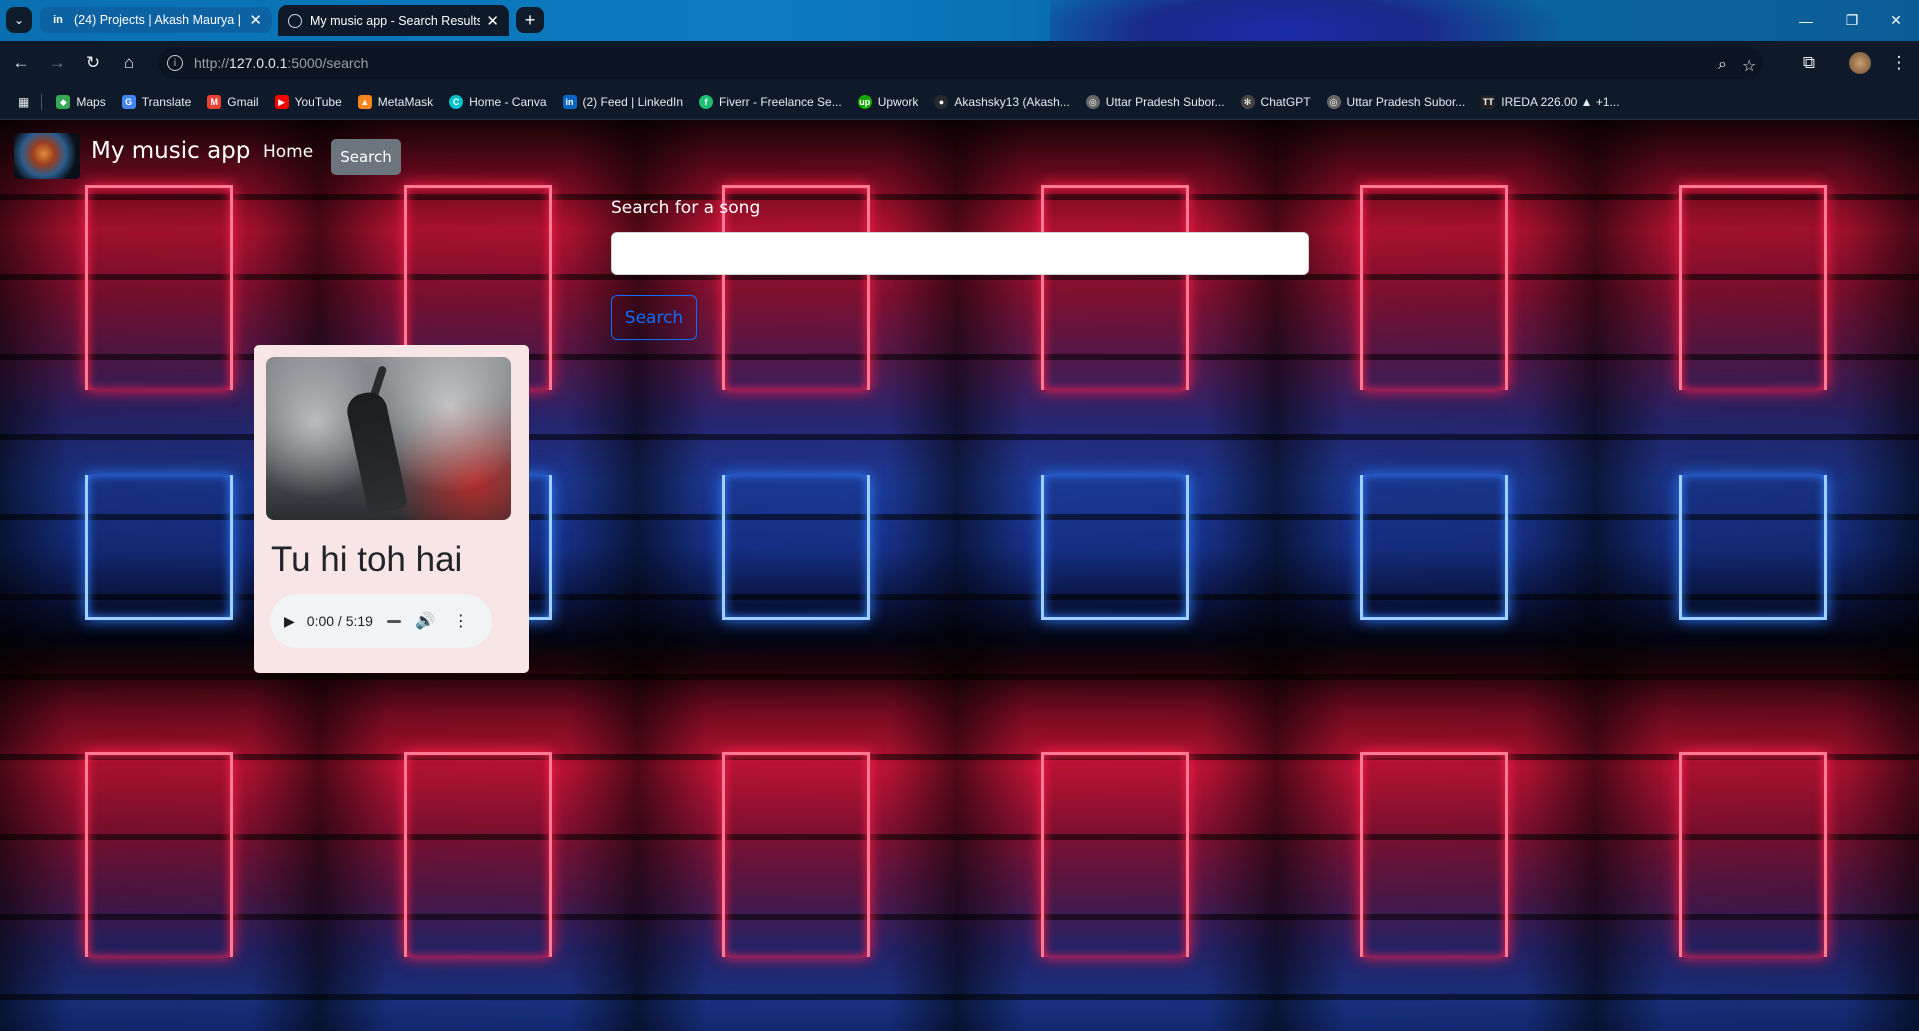 This screenshot has width=1919, height=1031. What do you see at coordinates (63, 102) in the screenshot?
I see `maps-icon: ◆` at bounding box center [63, 102].